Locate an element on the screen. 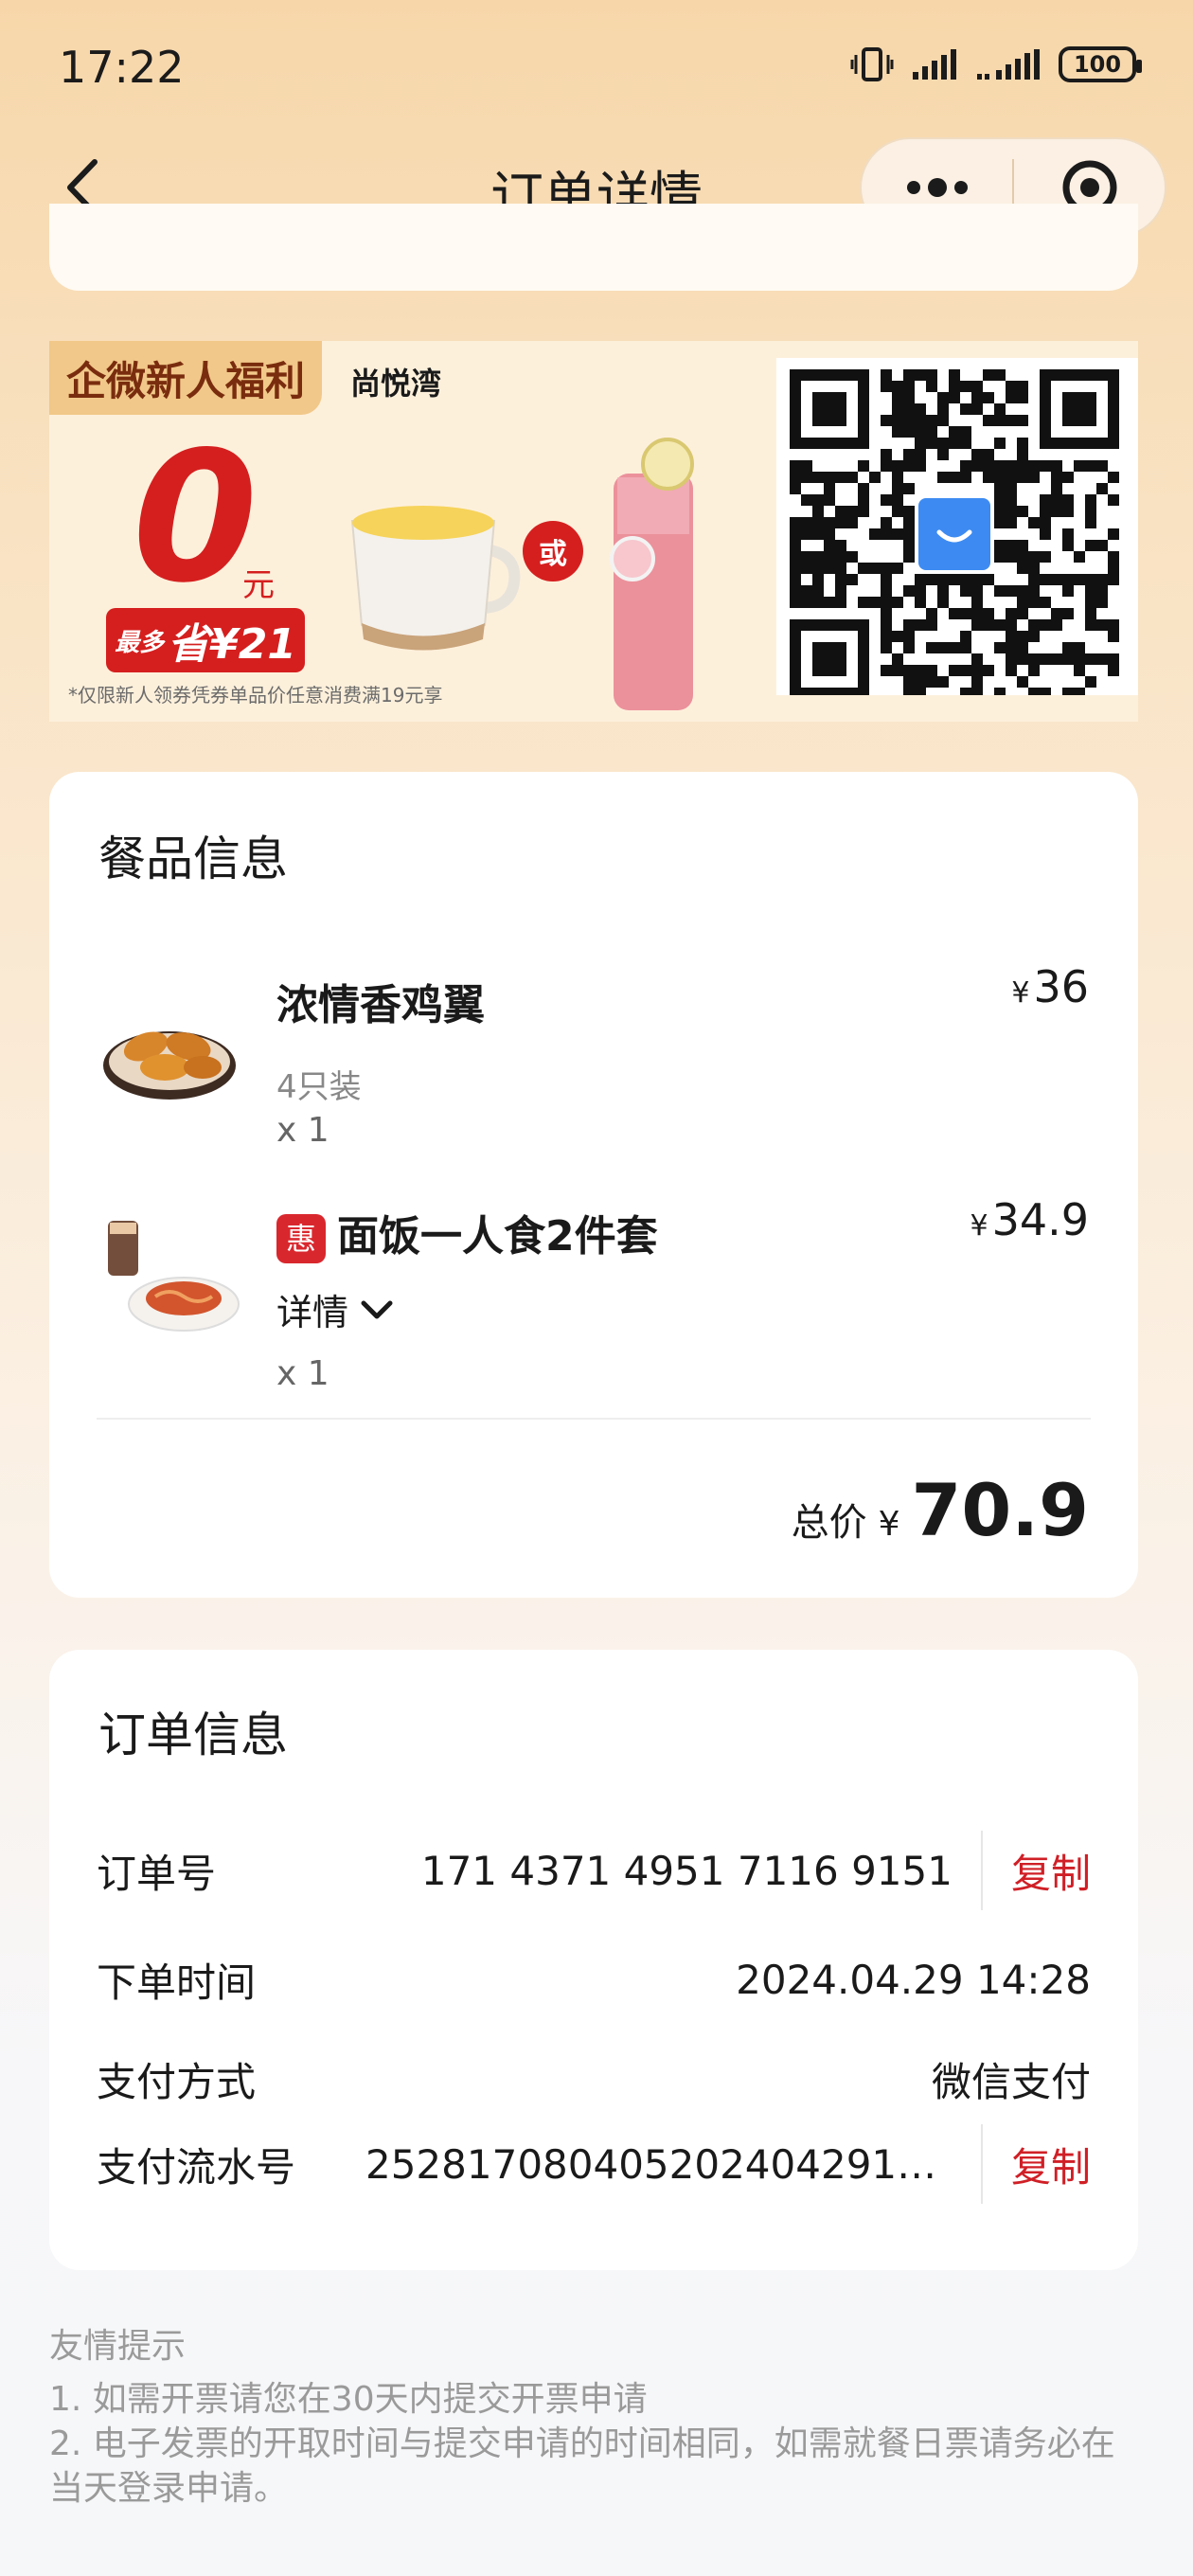 The width and height of the screenshot is (1193, 2576). tips-title: 友情提示 is located at coordinates (118, 2346).